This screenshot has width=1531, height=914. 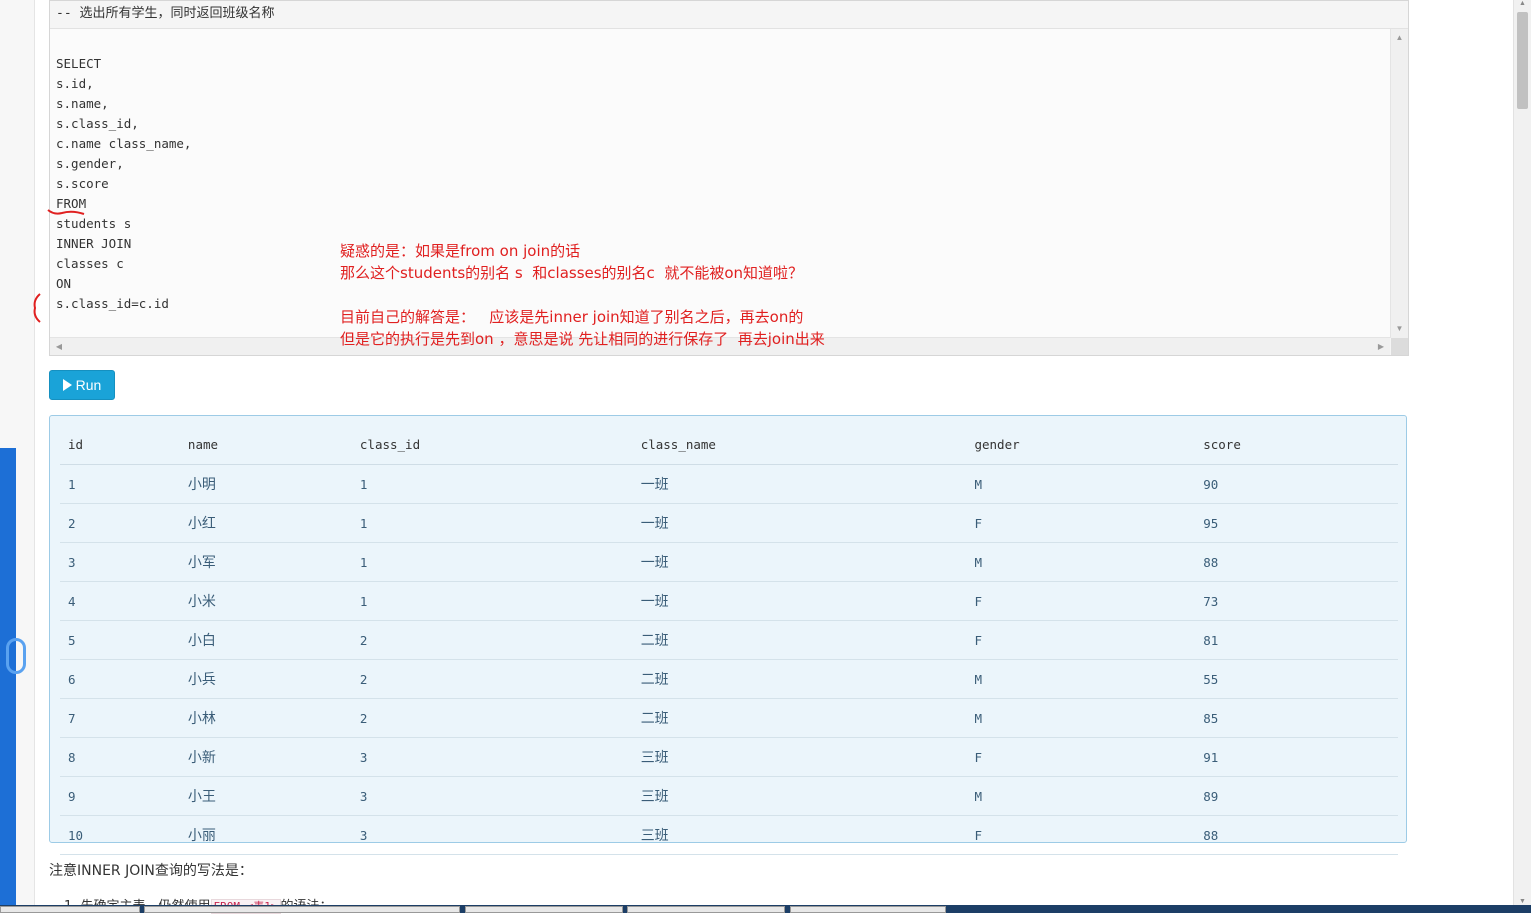 I want to click on sql-code-line: s.class_id,, so click(x=97, y=123).